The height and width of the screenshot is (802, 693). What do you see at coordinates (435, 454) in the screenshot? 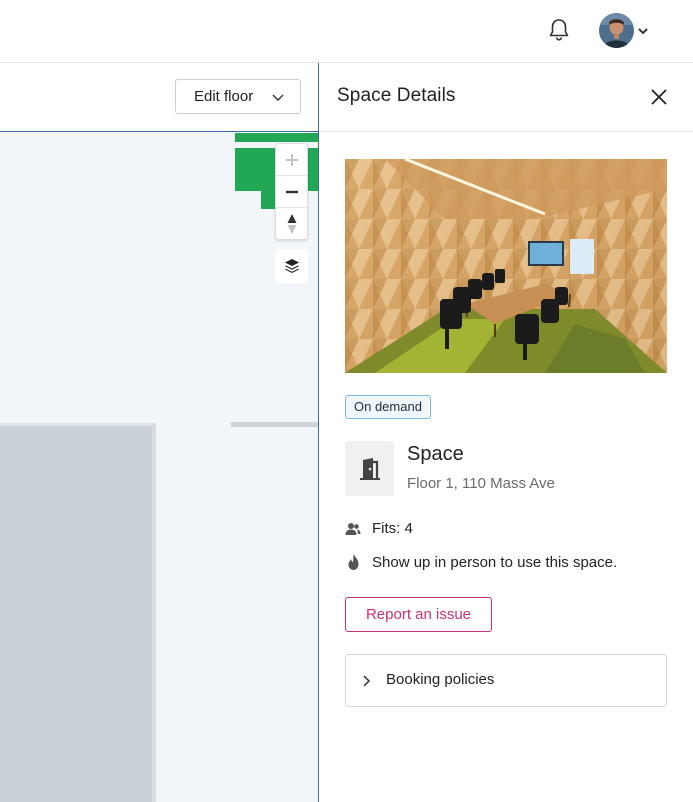
I see `space-name: Space` at bounding box center [435, 454].